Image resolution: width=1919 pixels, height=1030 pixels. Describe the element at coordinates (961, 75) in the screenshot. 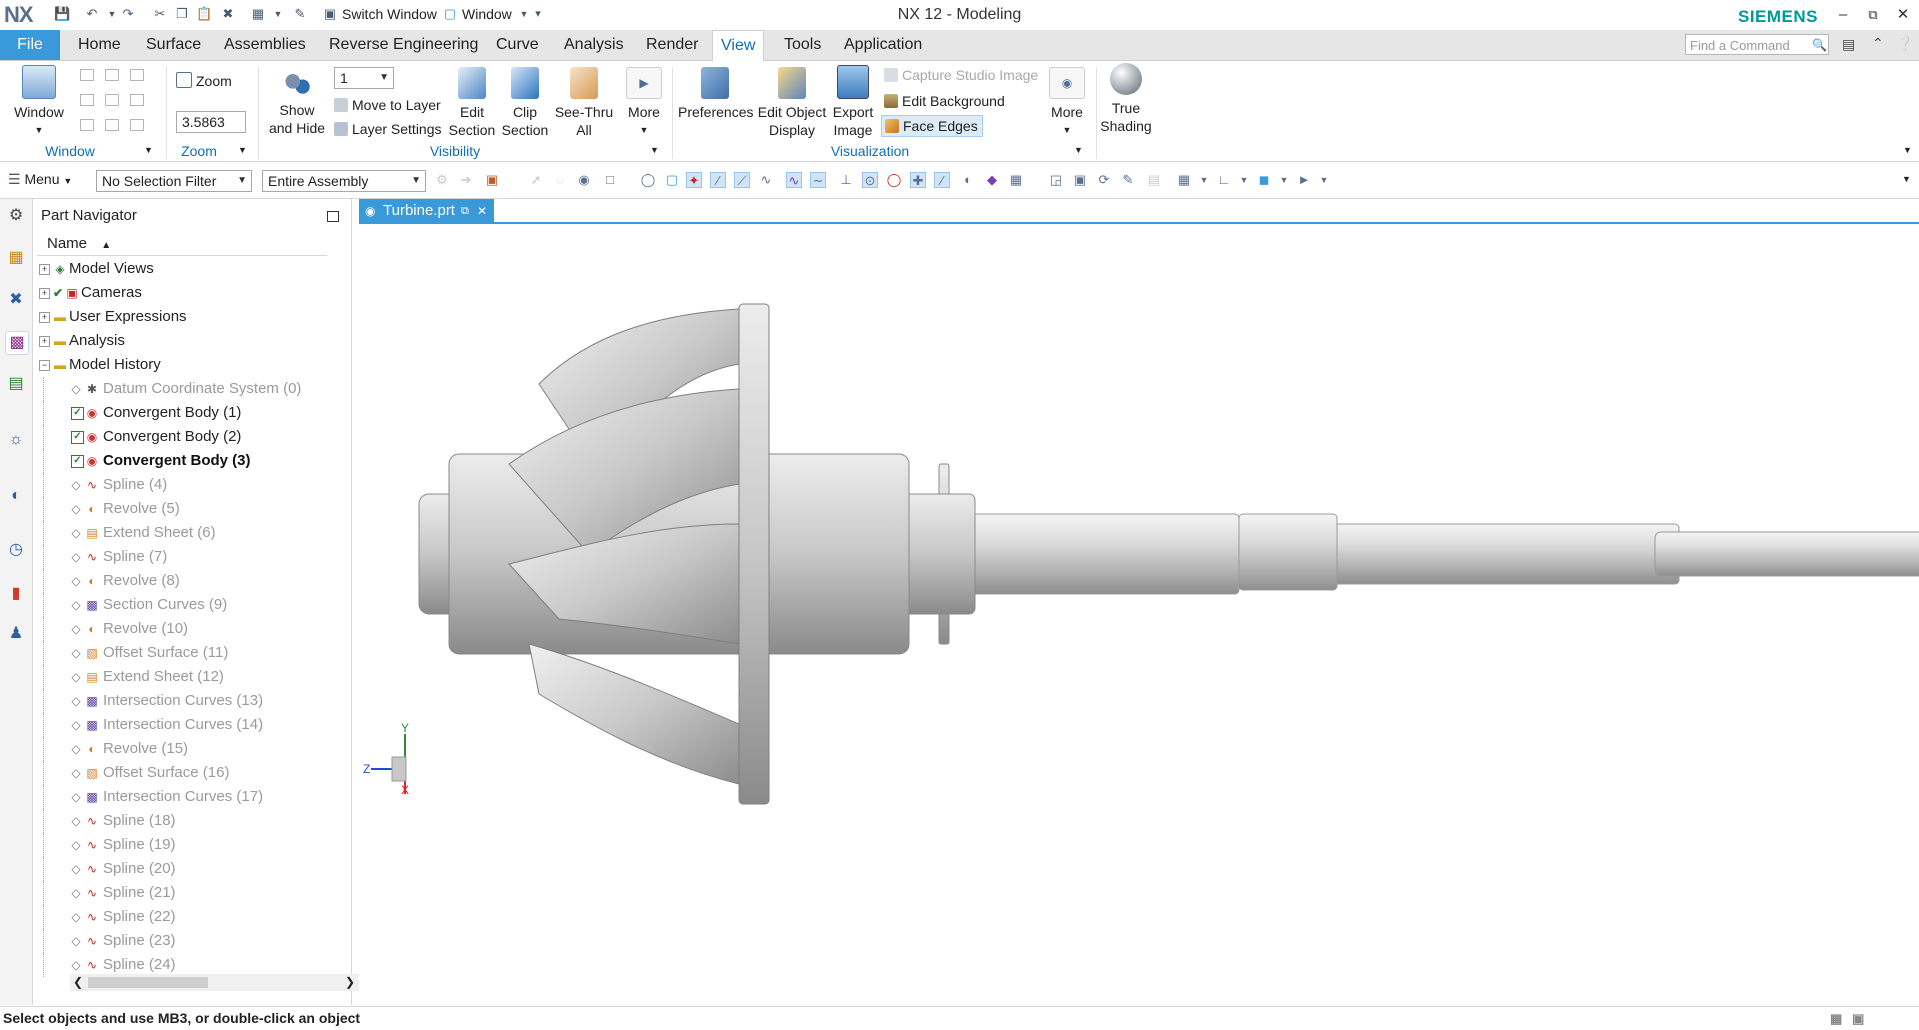

I see `capture-studio-image-button: Capture Studio Image` at that location.